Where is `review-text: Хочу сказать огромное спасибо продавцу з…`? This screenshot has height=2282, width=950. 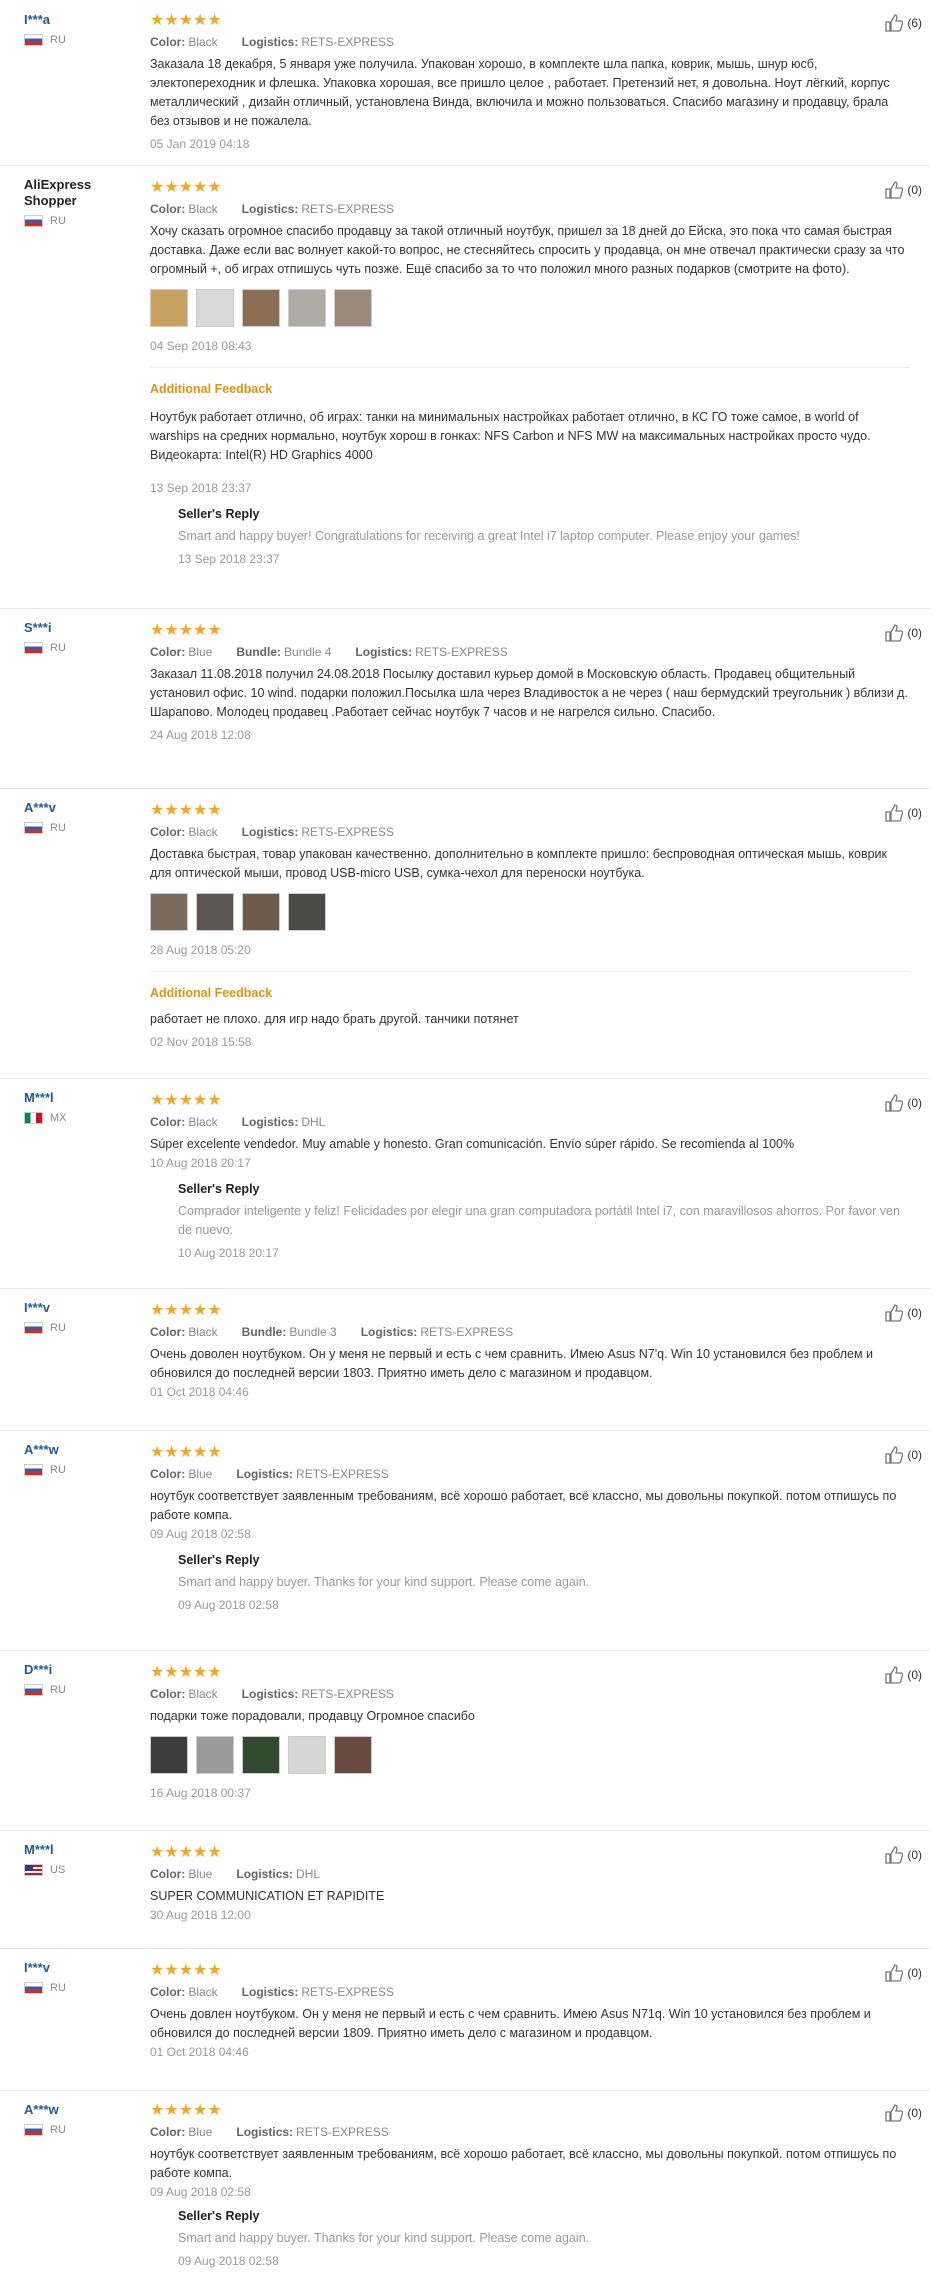
review-text: Хочу сказать огромное спасибо продавцу з… is located at coordinates (527, 250).